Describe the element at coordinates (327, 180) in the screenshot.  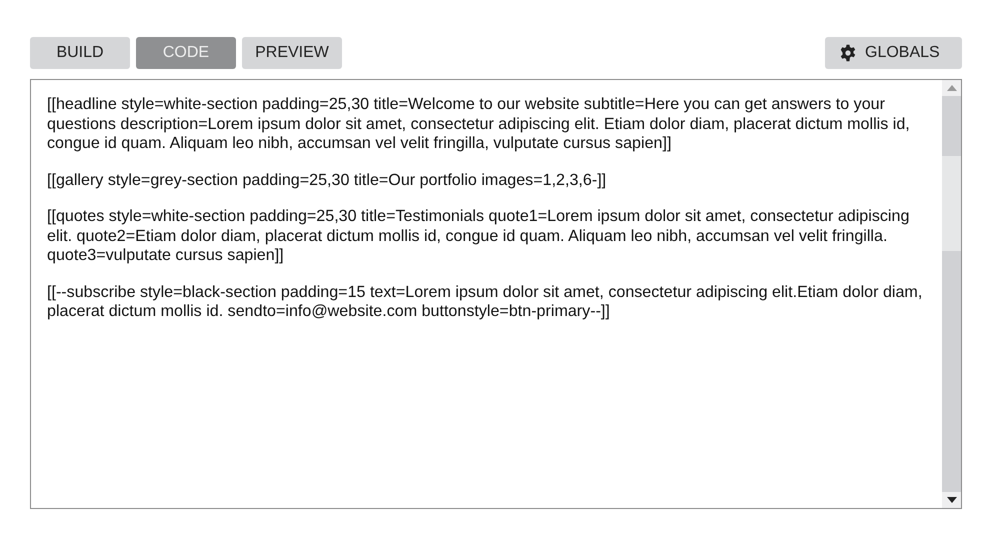
I see `code-text: [[gallery style=grey-section padding=25,30 title=Our portfolio images=1,2,3,6-]]` at that location.